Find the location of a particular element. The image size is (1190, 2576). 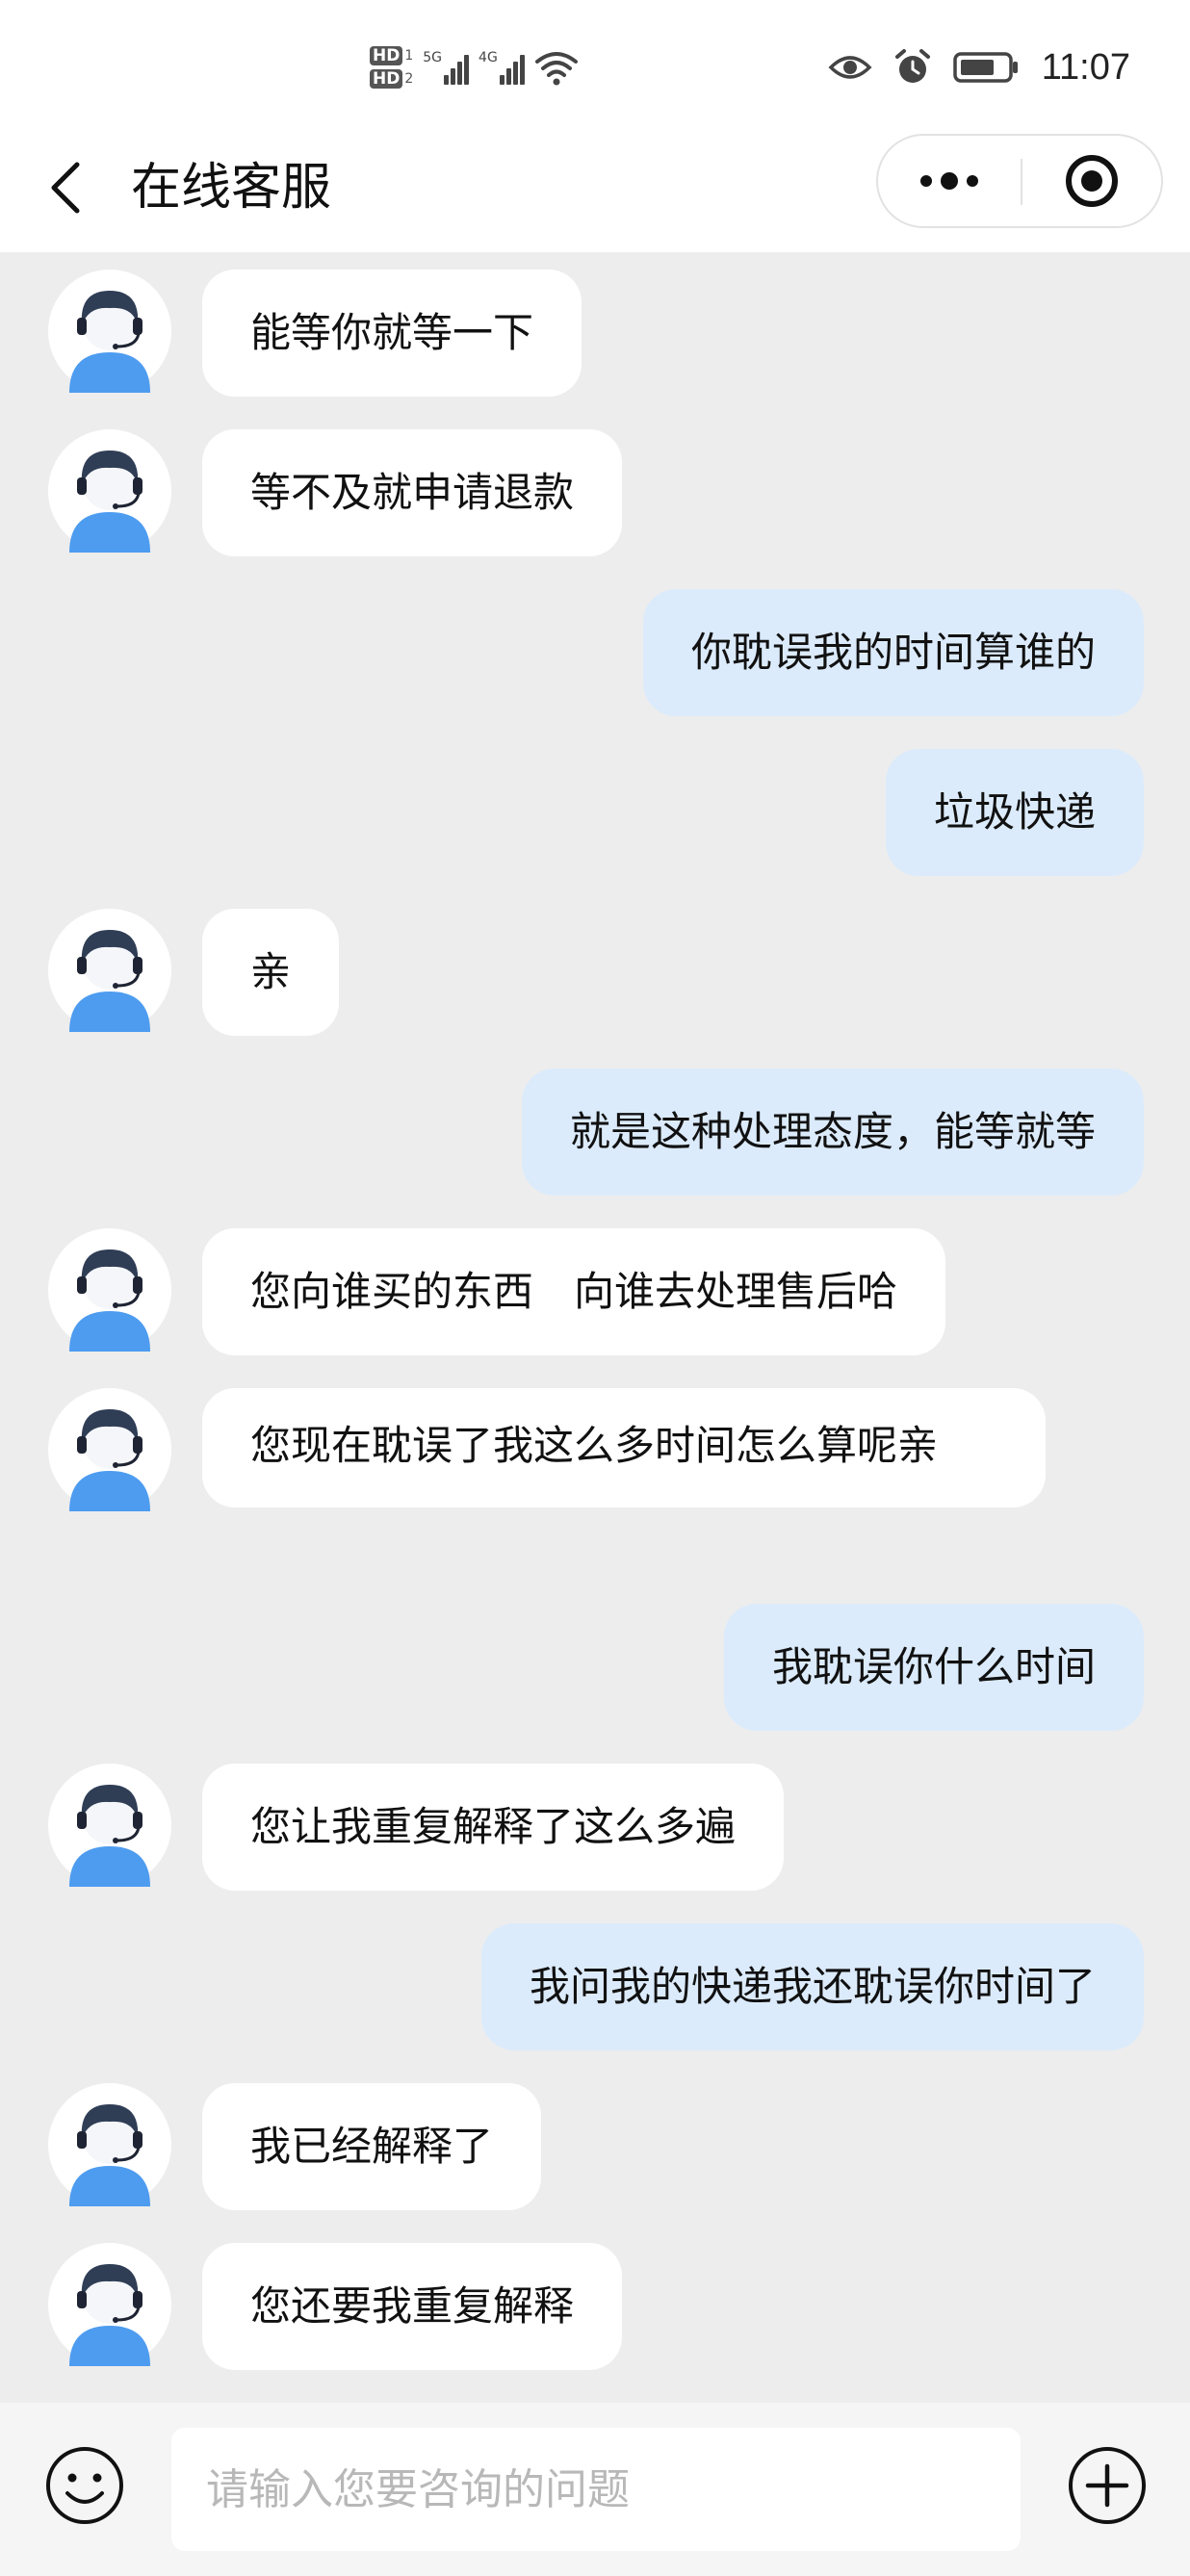

back-button is located at coordinates (65, 188).